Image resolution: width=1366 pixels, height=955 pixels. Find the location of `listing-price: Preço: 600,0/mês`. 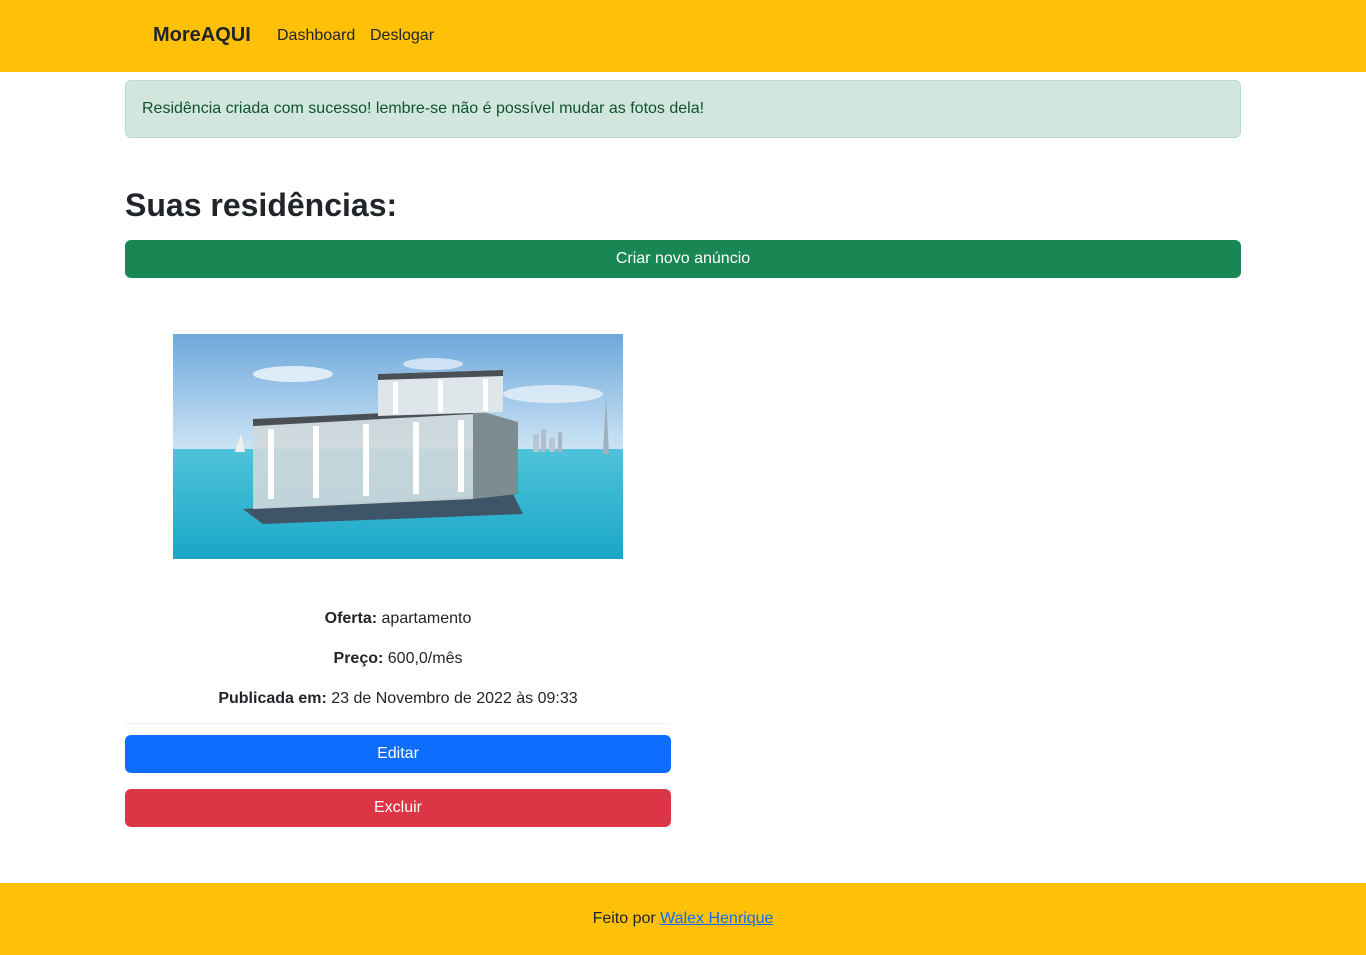

listing-price: Preço: 600,0/mês is located at coordinates (398, 659).